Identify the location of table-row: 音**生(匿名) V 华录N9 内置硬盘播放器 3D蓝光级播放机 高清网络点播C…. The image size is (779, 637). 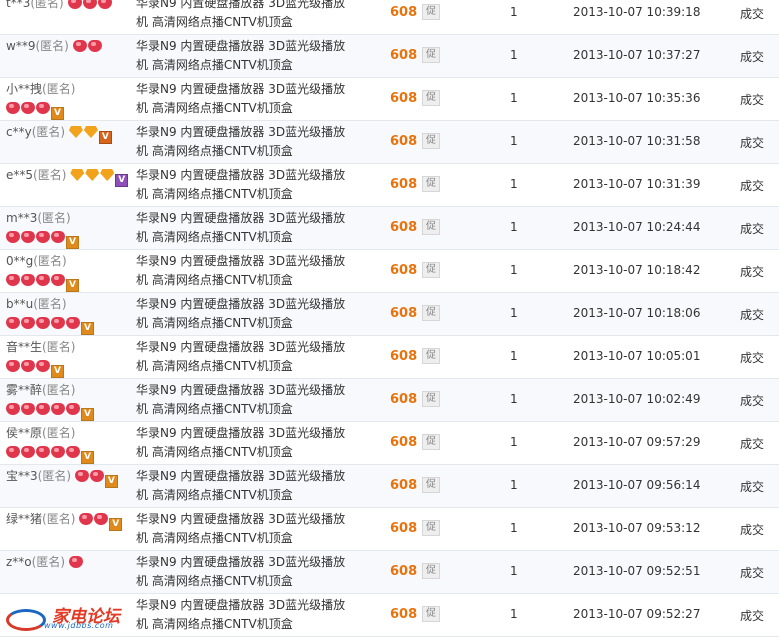
(389, 357).